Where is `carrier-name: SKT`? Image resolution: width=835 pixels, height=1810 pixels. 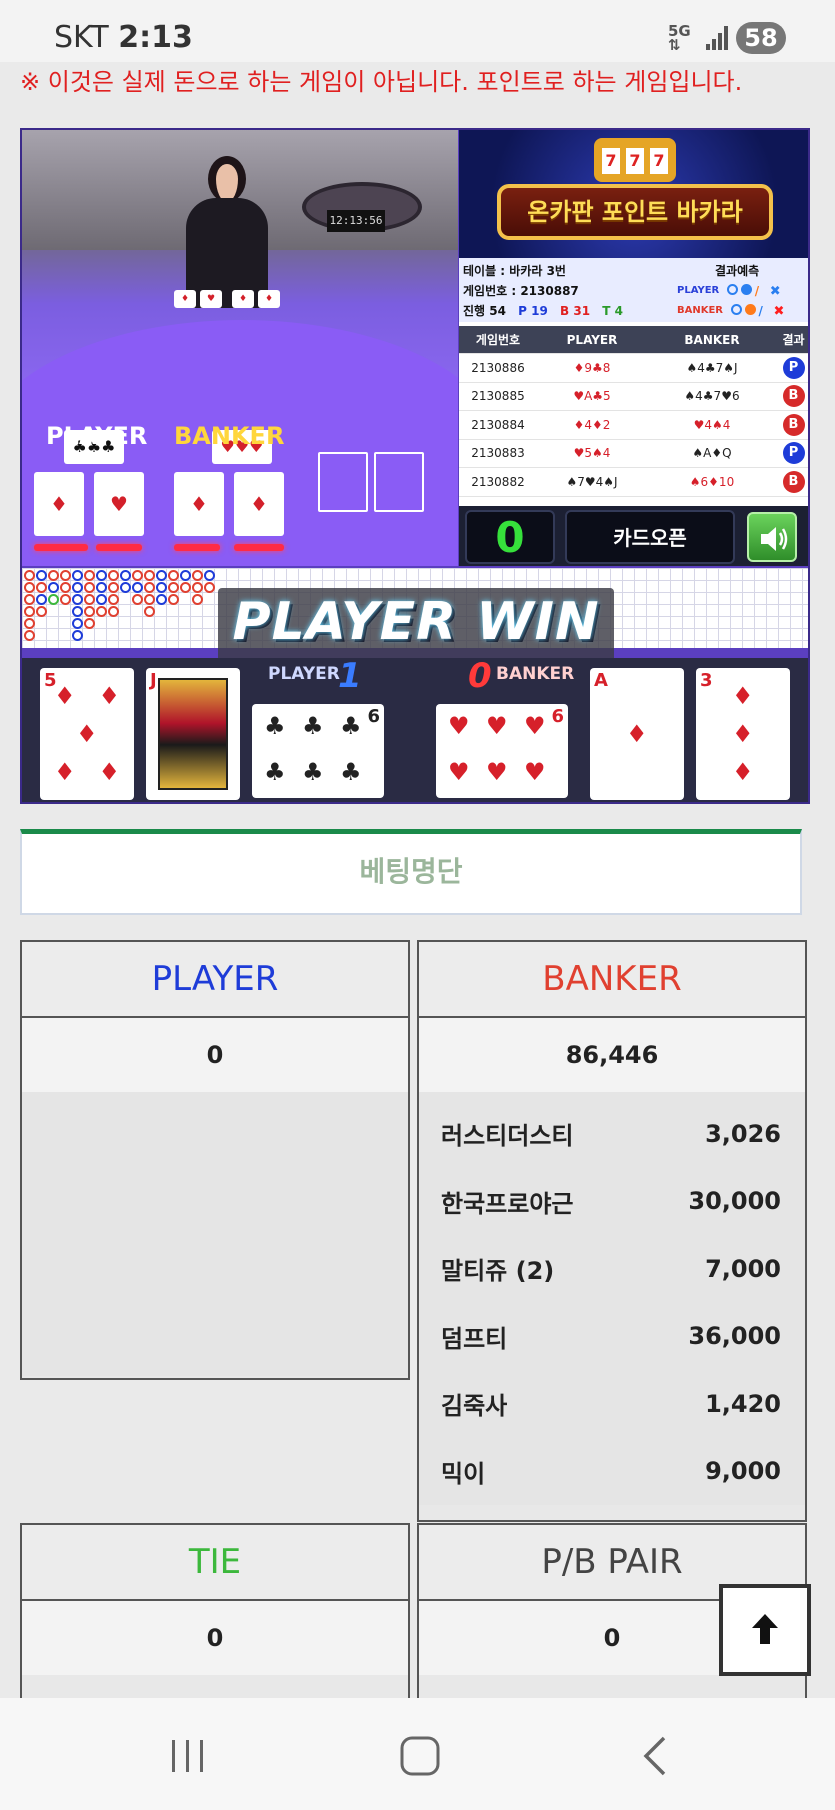
carrier-name: SKT is located at coordinates (81, 37).